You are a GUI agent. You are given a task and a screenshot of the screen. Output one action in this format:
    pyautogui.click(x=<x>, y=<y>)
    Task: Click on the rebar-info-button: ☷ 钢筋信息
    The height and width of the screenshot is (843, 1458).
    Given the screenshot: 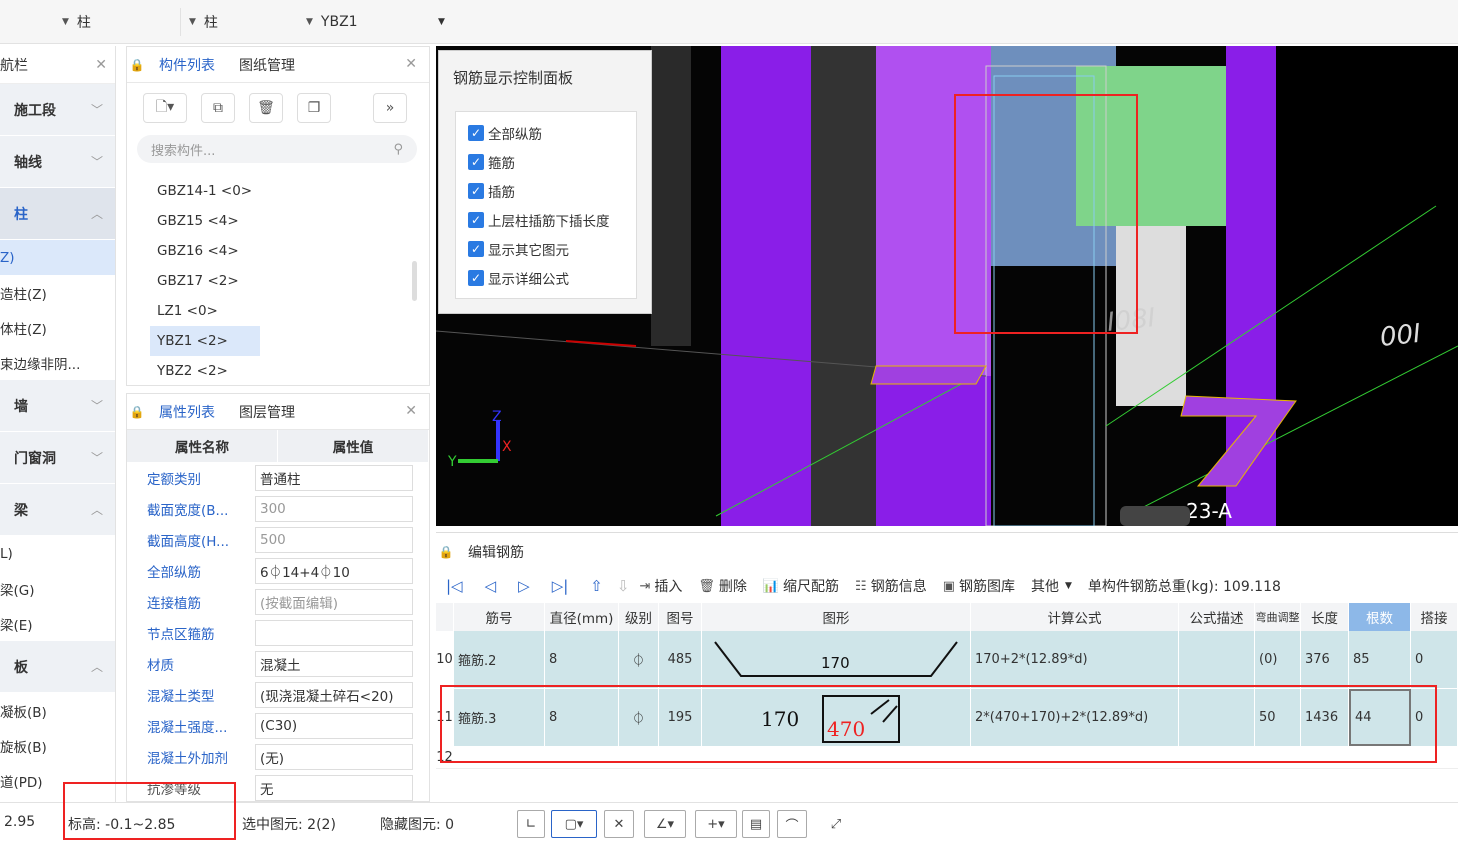 What is the action you would take?
    pyautogui.click(x=891, y=586)
    